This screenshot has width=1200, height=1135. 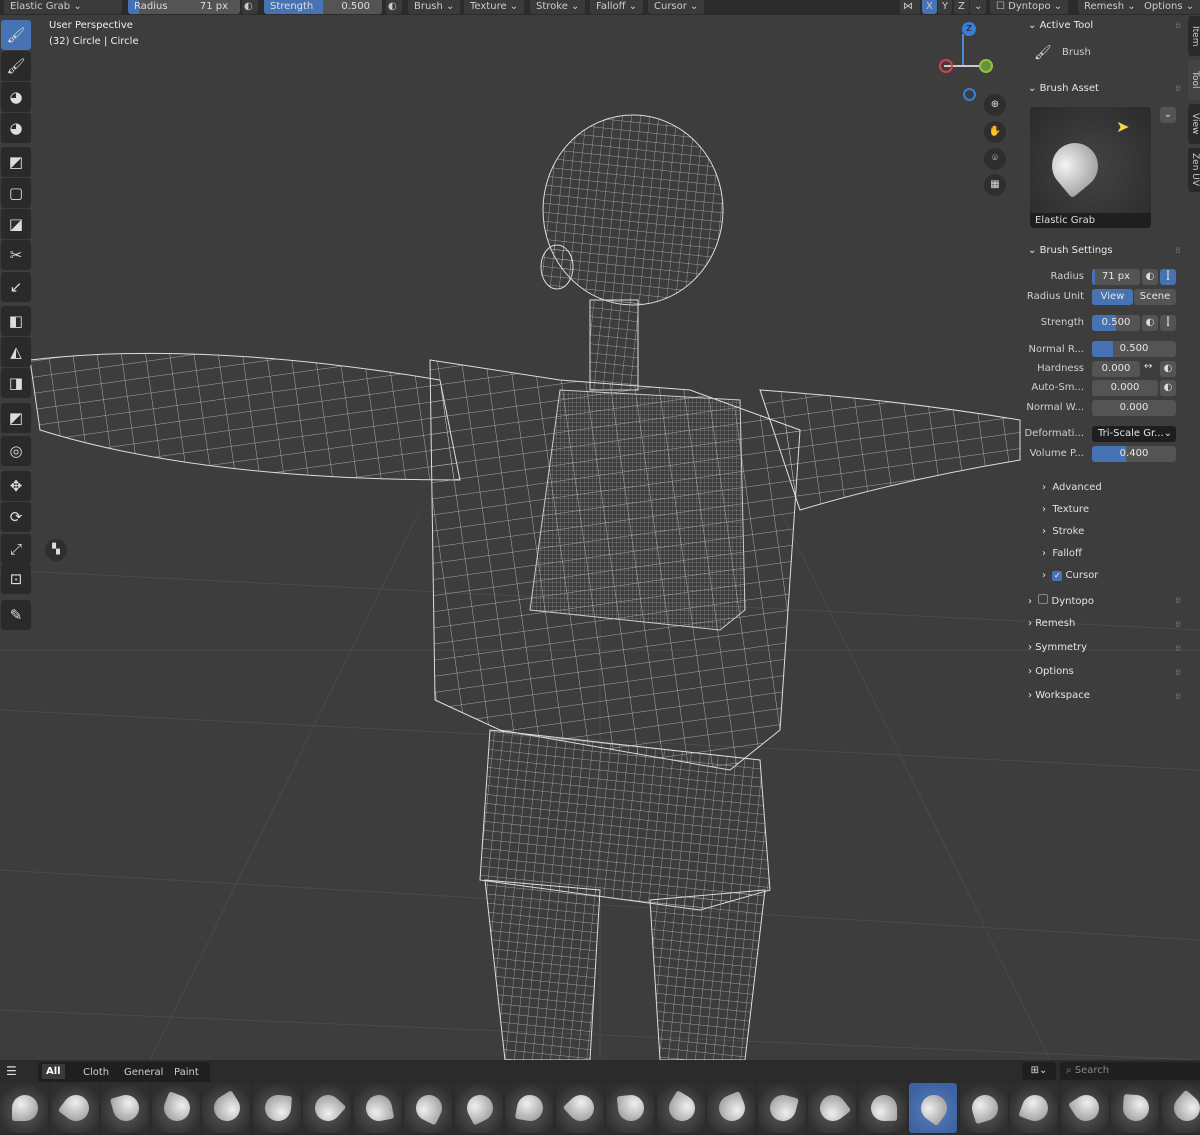 What do you see at coordinates (63, 7) in the screenshot?
I see `brush-selector: Elastic Grab ⌄` at bounding box center [63, 7].